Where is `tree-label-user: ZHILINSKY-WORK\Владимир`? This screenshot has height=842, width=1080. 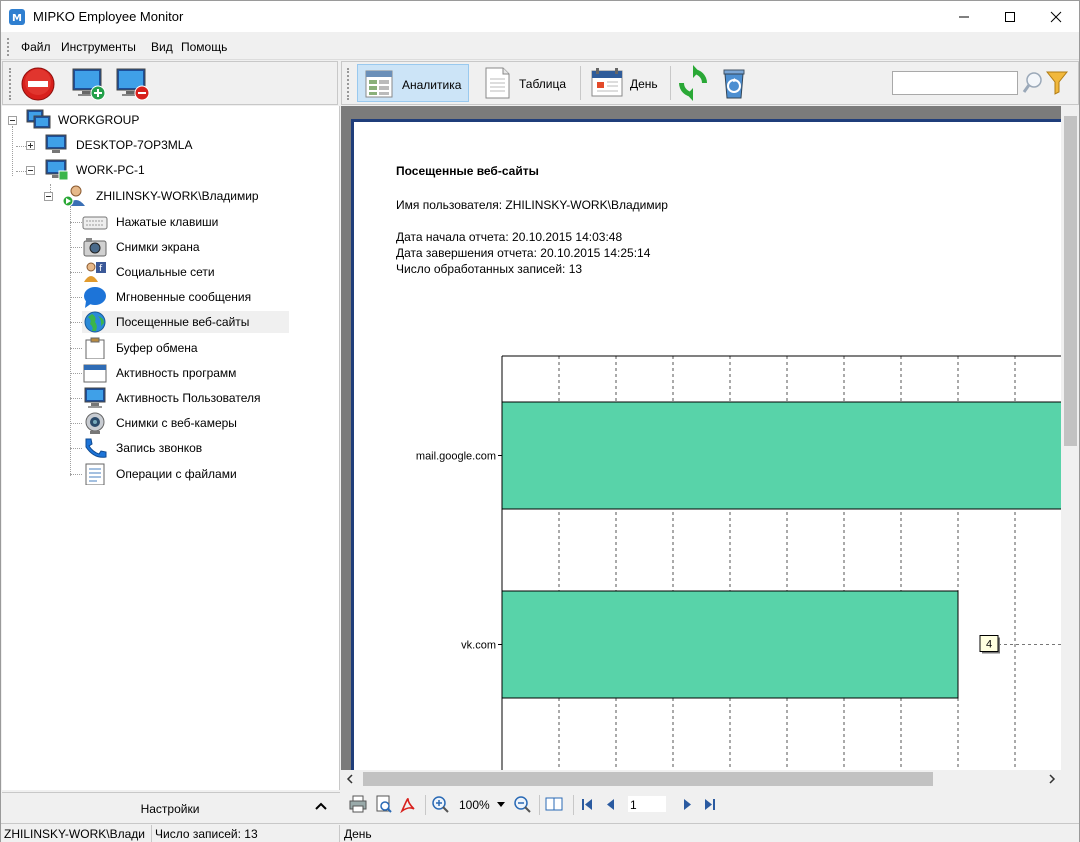 tree-label-user: ZHILINSKY-WORK\Владимир is located at coordinates (177, 196).